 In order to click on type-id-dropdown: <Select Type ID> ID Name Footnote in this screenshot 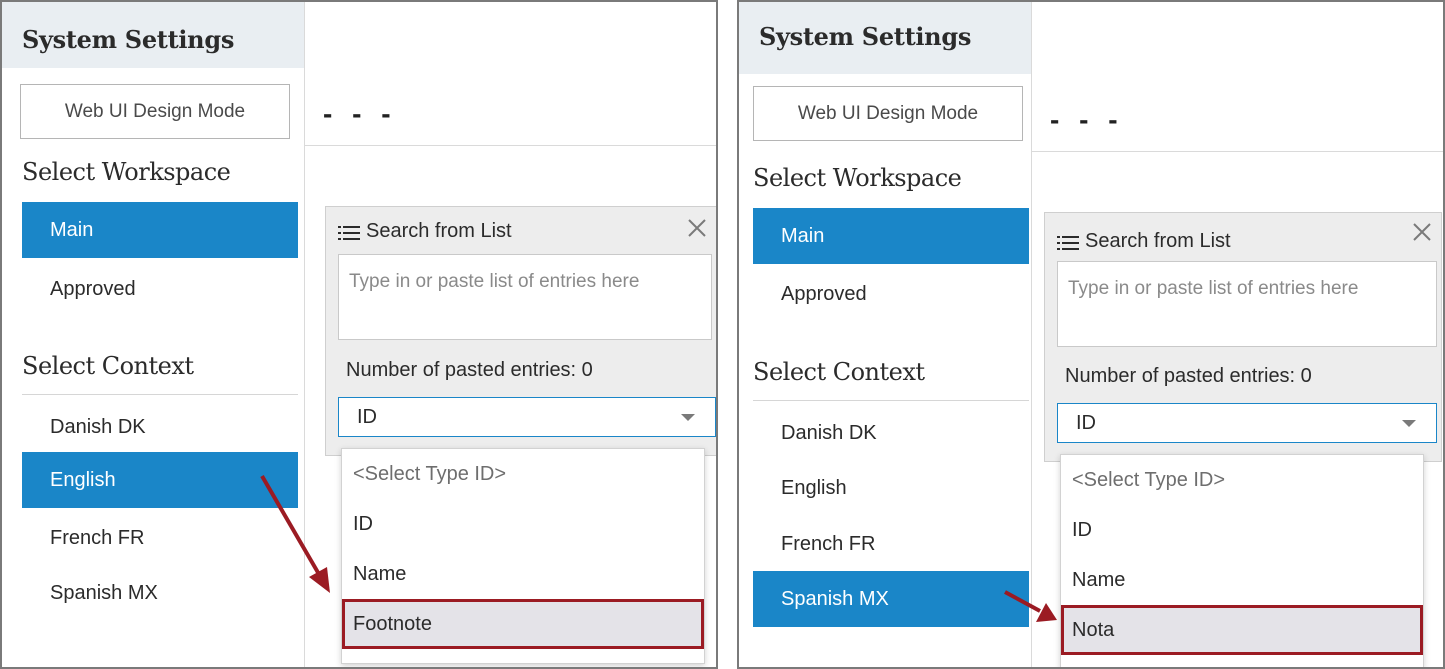, I will do `click(523, 556)`.